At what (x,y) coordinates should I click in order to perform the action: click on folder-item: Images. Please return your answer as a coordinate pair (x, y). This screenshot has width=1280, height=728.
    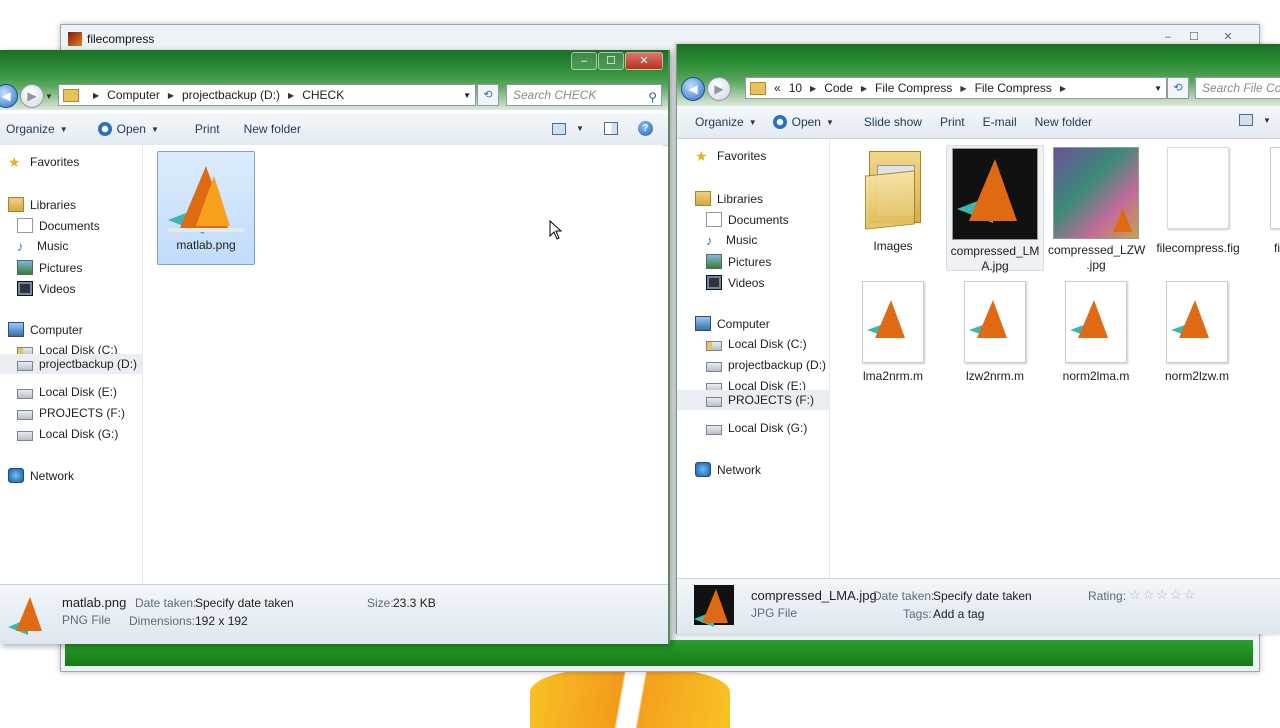
    Looking at the image, I should click on (893, 200).